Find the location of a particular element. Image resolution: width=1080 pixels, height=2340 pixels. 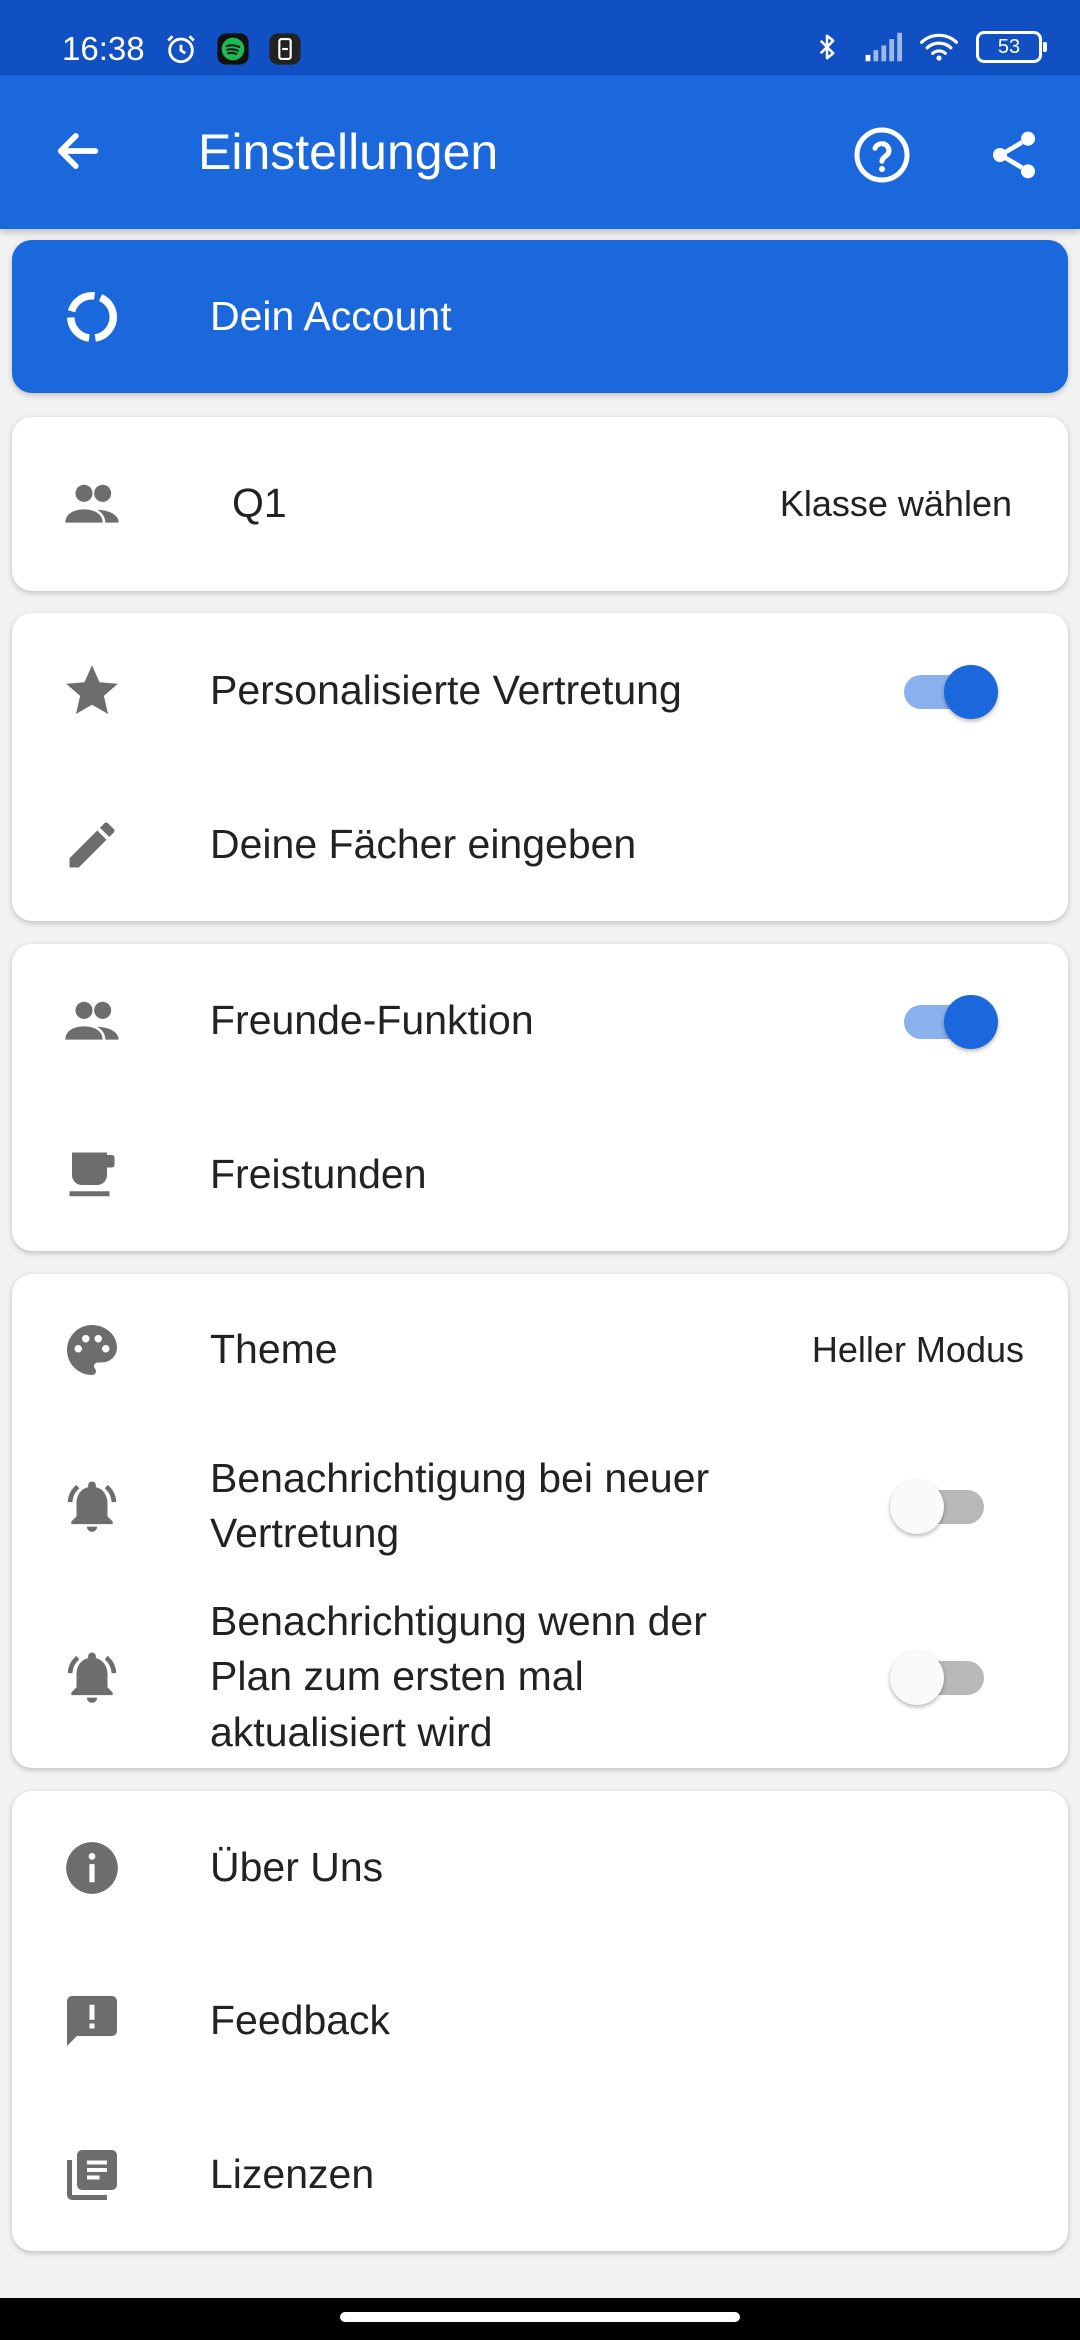

notify-plan-update-toggle is located at coordinates (940, 1677).